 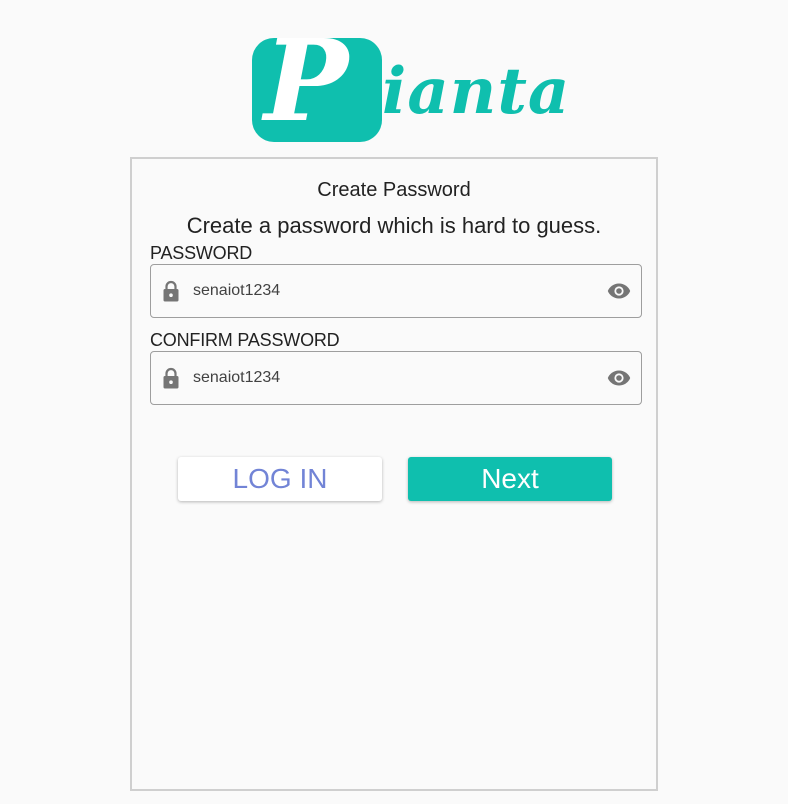 I want to click on next-button: Next, so click(x=510, y=479).